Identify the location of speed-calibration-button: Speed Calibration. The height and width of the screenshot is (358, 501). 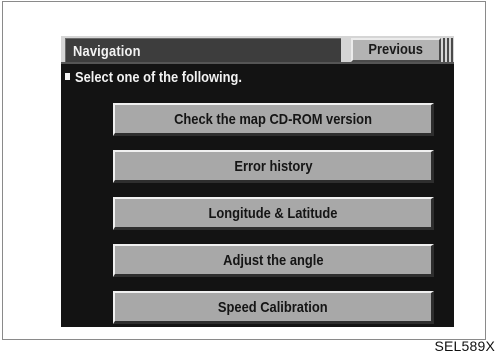
(273, 307).